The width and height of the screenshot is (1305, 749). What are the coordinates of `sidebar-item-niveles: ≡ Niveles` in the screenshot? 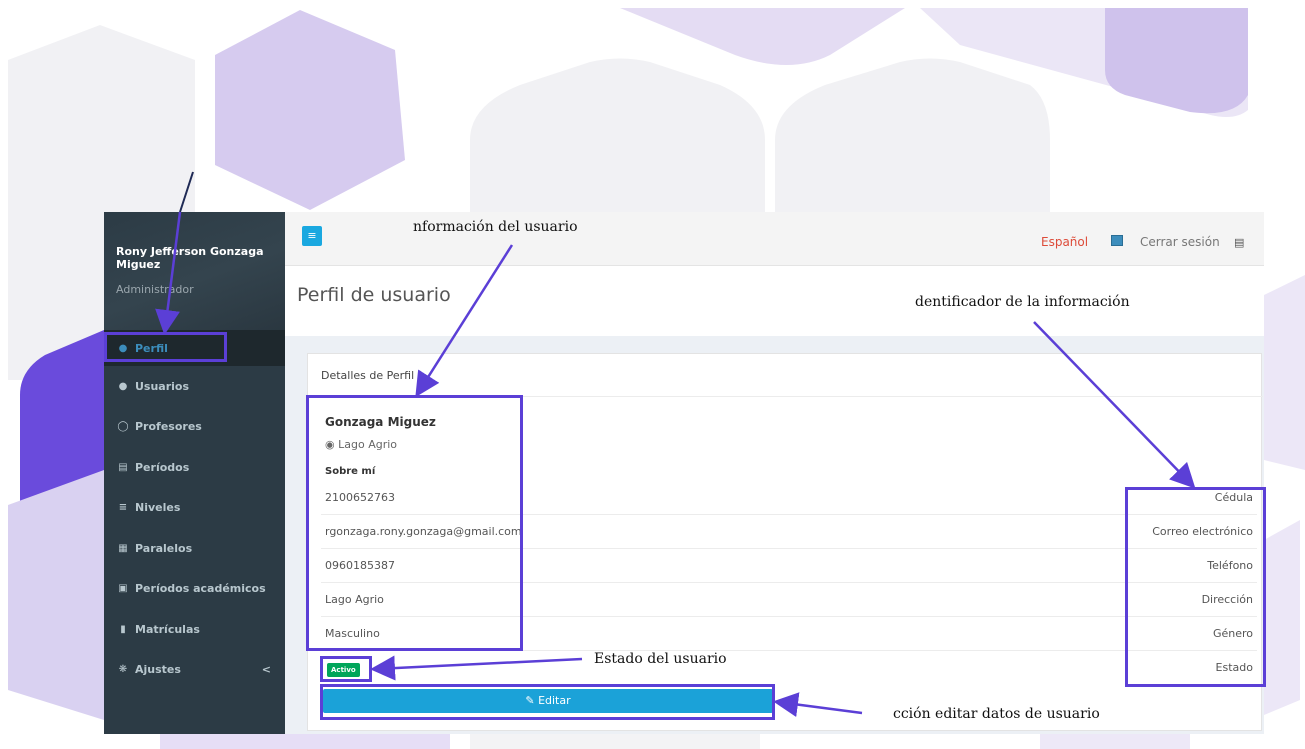 It's located at (194, 508).